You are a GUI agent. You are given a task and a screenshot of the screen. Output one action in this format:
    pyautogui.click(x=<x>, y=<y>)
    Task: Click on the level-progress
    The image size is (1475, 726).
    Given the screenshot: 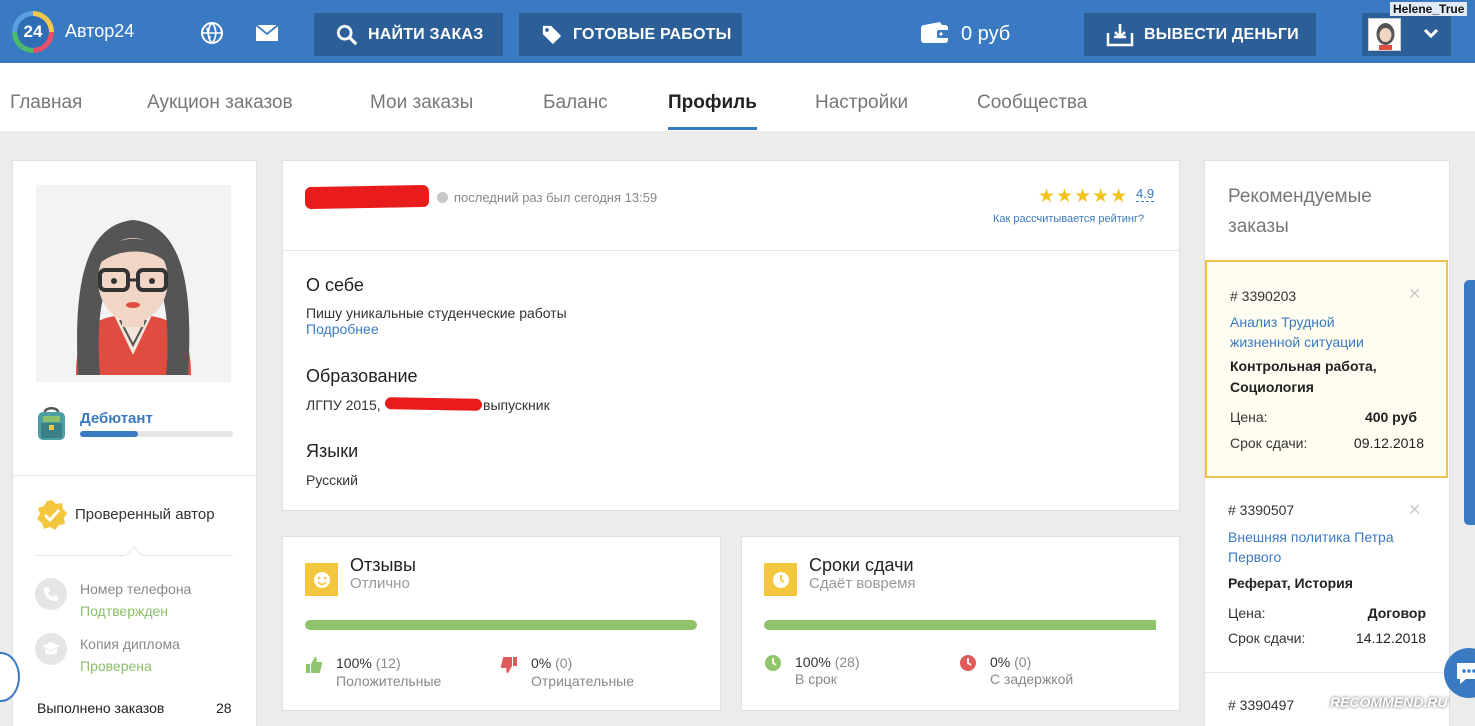 What is the action you would take?
    pyautogui.click(x=156, y=434)
    